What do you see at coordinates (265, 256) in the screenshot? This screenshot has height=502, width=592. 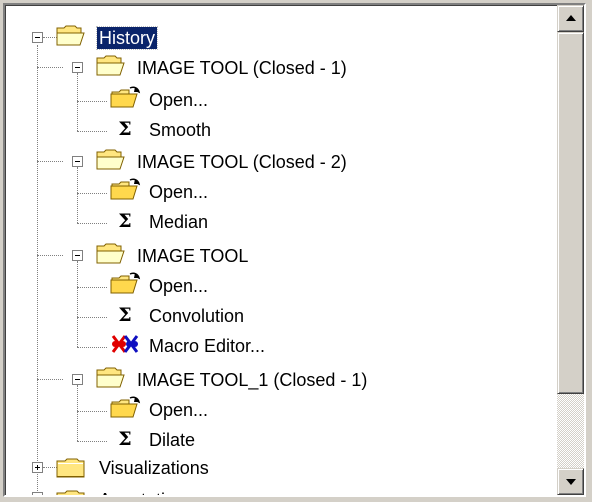 I see `tree-node-group: IMAGE TOOL` at bounding box center [265, 256].